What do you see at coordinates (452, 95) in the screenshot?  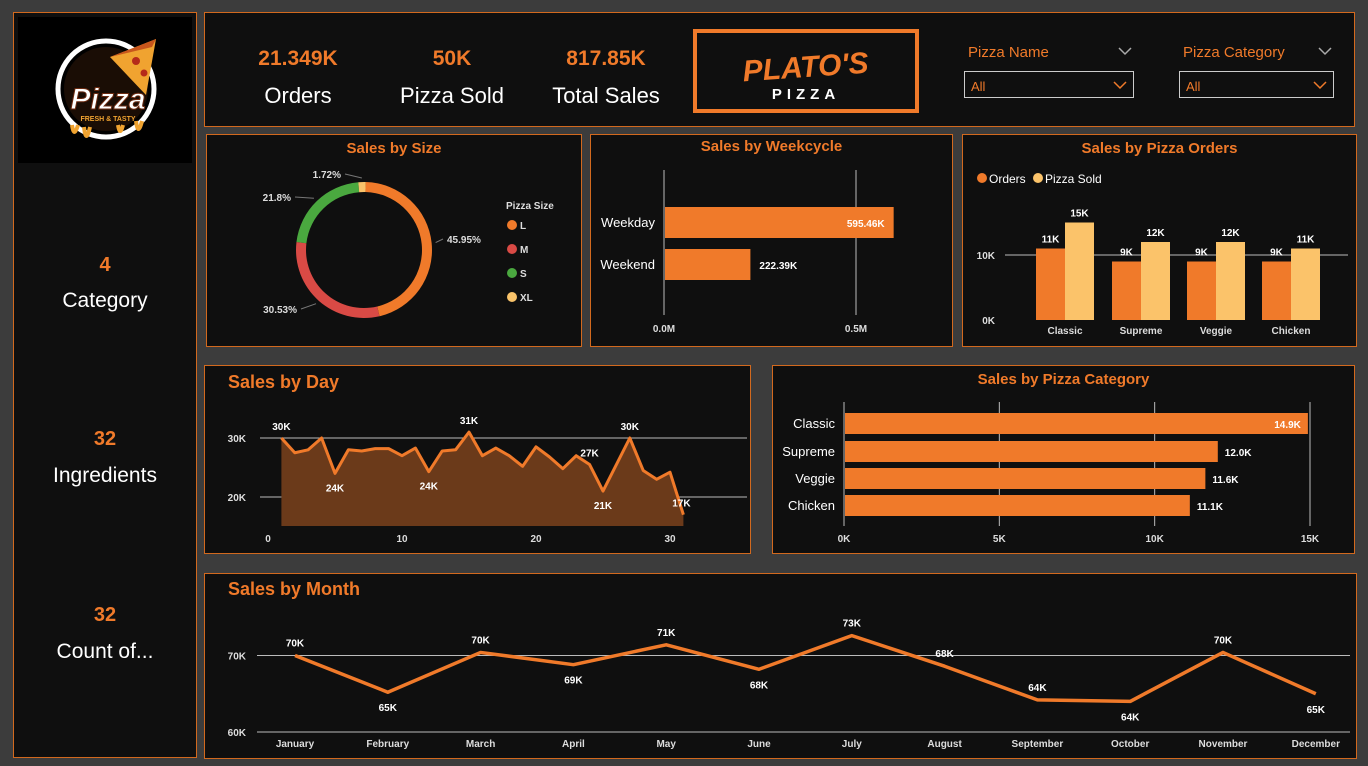 I see `pizza-sold-kpi-label: Pizza Sold` at bounding box center [452, 95].